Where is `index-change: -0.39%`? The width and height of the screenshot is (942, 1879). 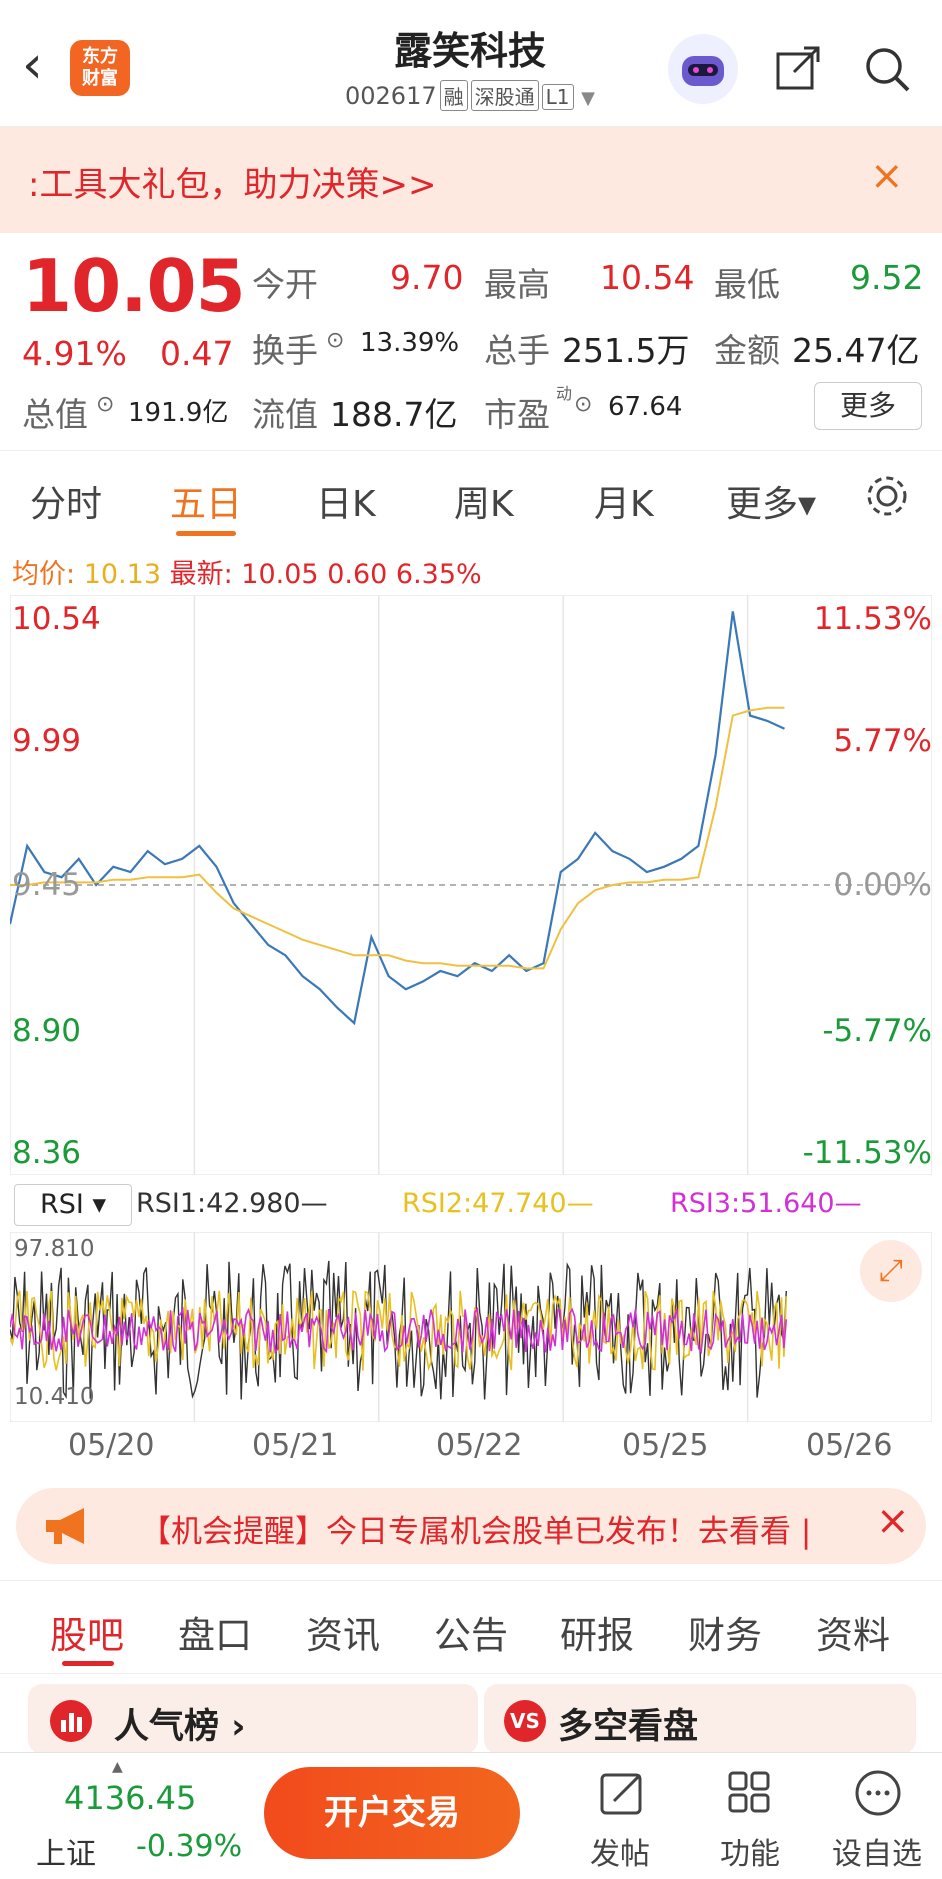
index-change: -0.39% is located at coordinates (189, 1846).